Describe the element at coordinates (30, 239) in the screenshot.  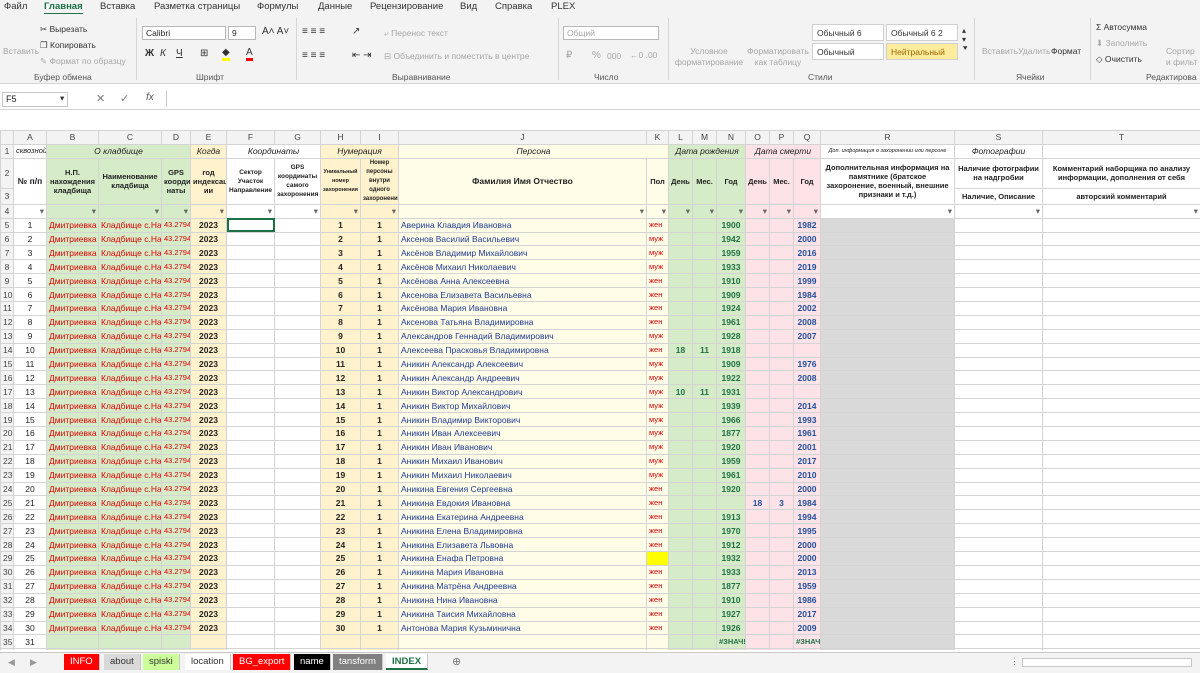
I see `seq-number: 2` at that location.